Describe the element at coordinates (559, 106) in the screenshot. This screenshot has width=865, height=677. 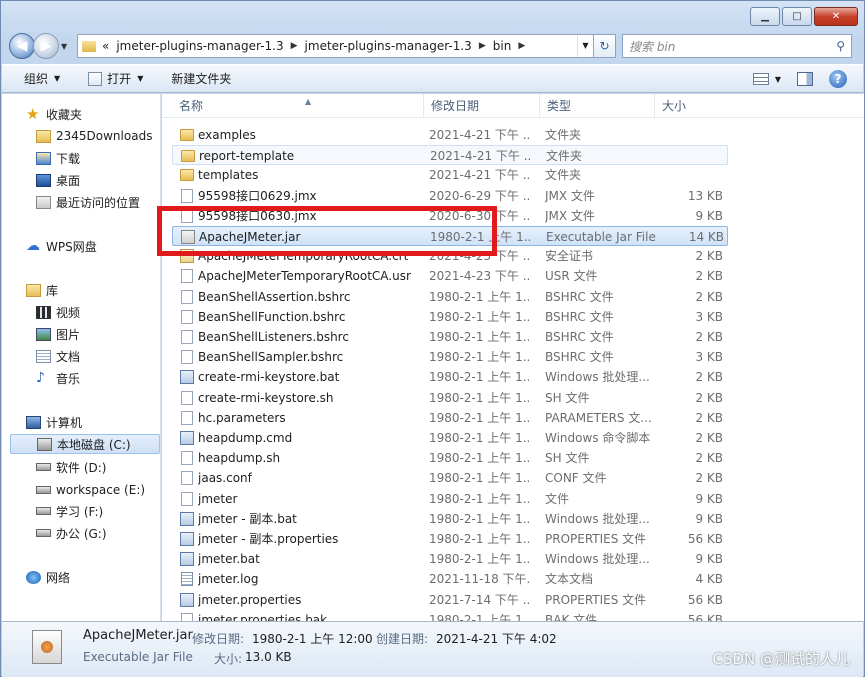
I see `column-header-label: 类型` at that location.